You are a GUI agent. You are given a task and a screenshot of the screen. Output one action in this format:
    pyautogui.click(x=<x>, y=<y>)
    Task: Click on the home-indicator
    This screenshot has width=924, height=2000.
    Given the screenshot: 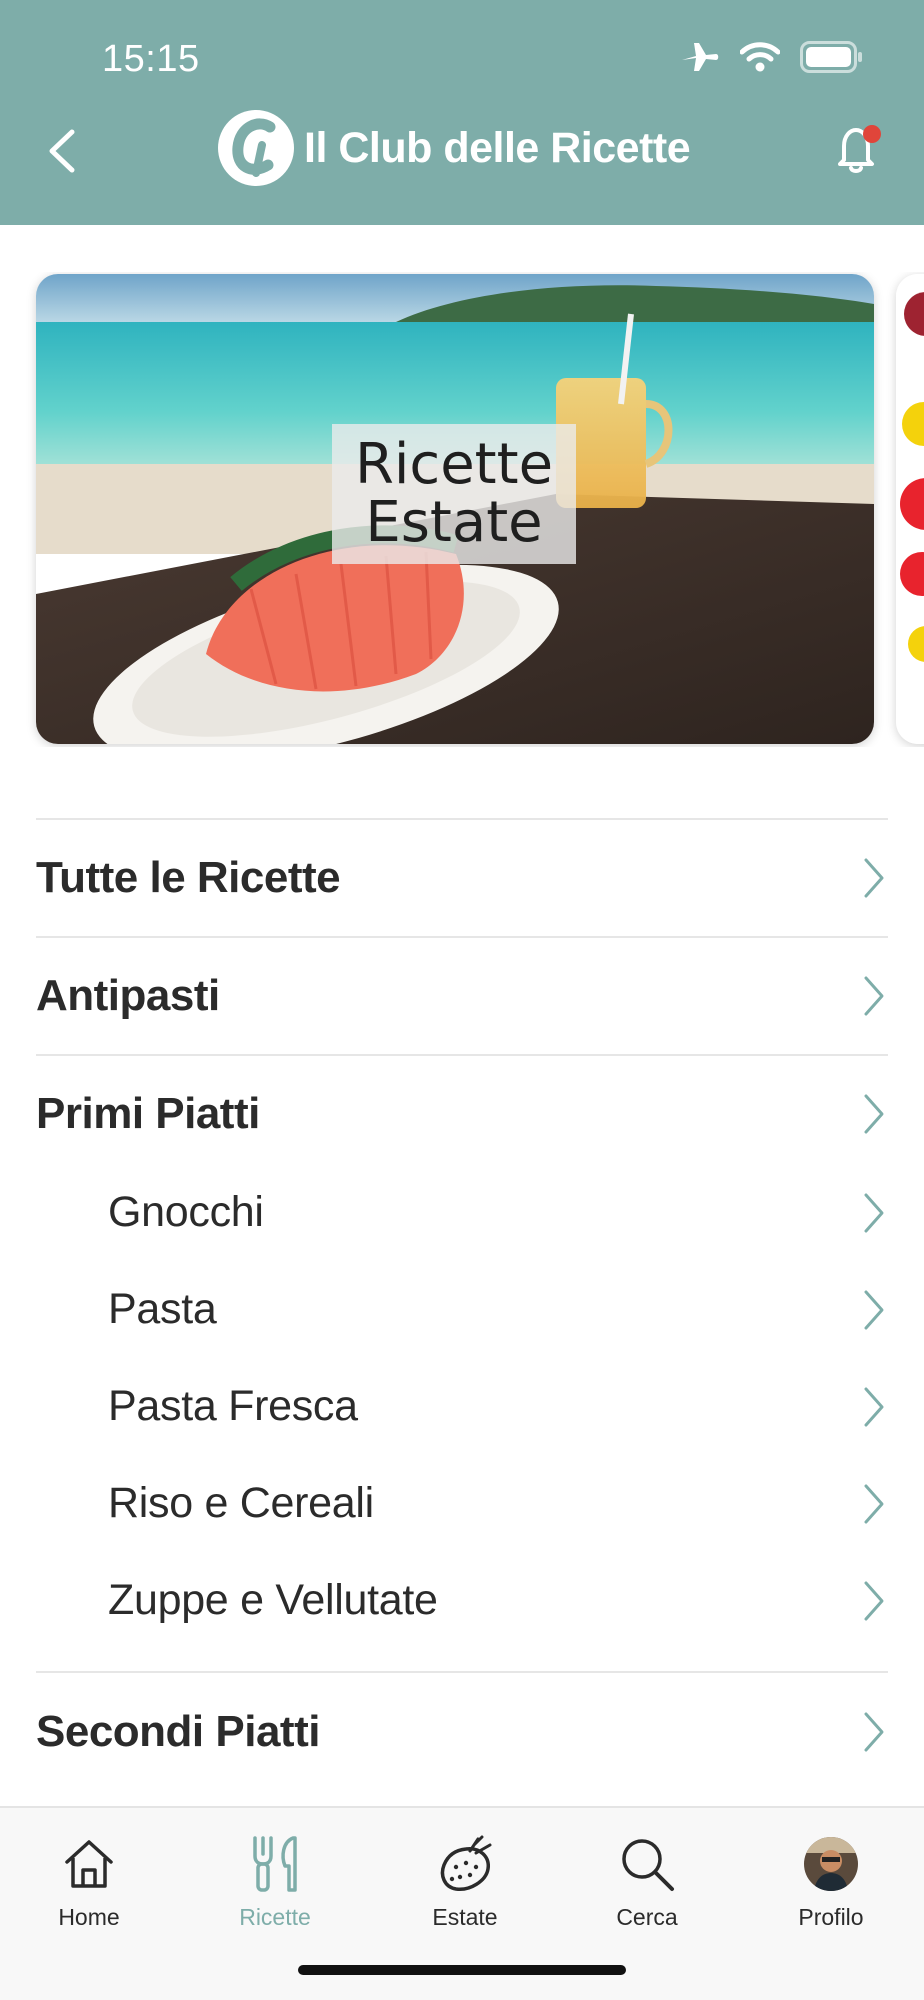 What is the action you would take?
    pyautogui.click(x=462, y=1970)
    